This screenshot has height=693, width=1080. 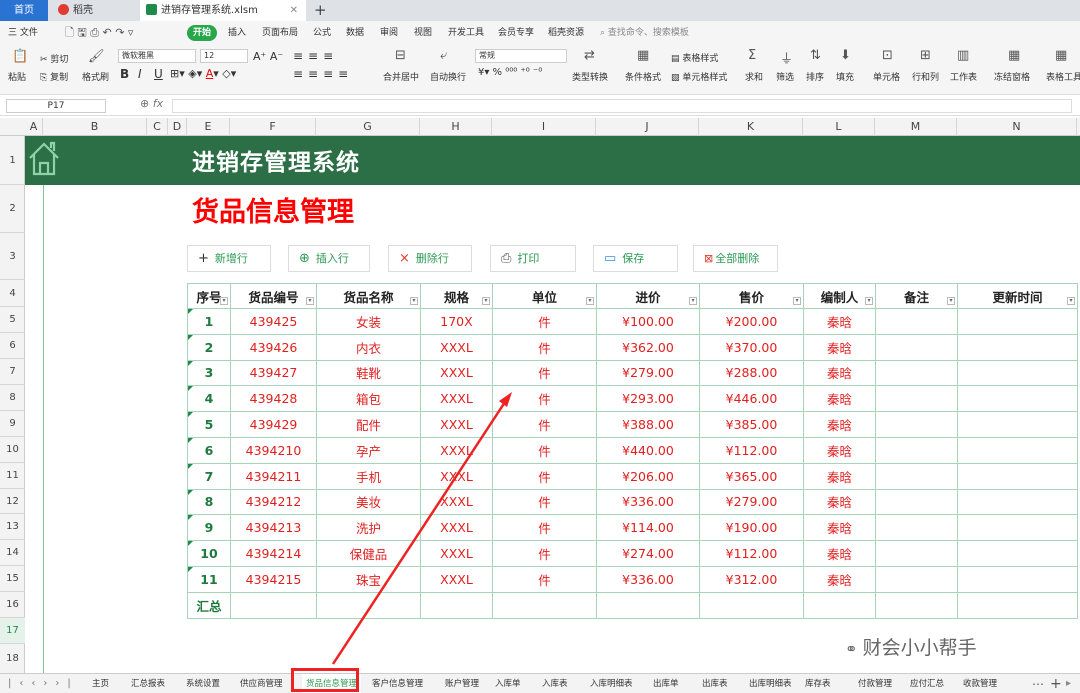 I want to click on align-top-icons: ≡≡≡, so click(x=315, y=56).